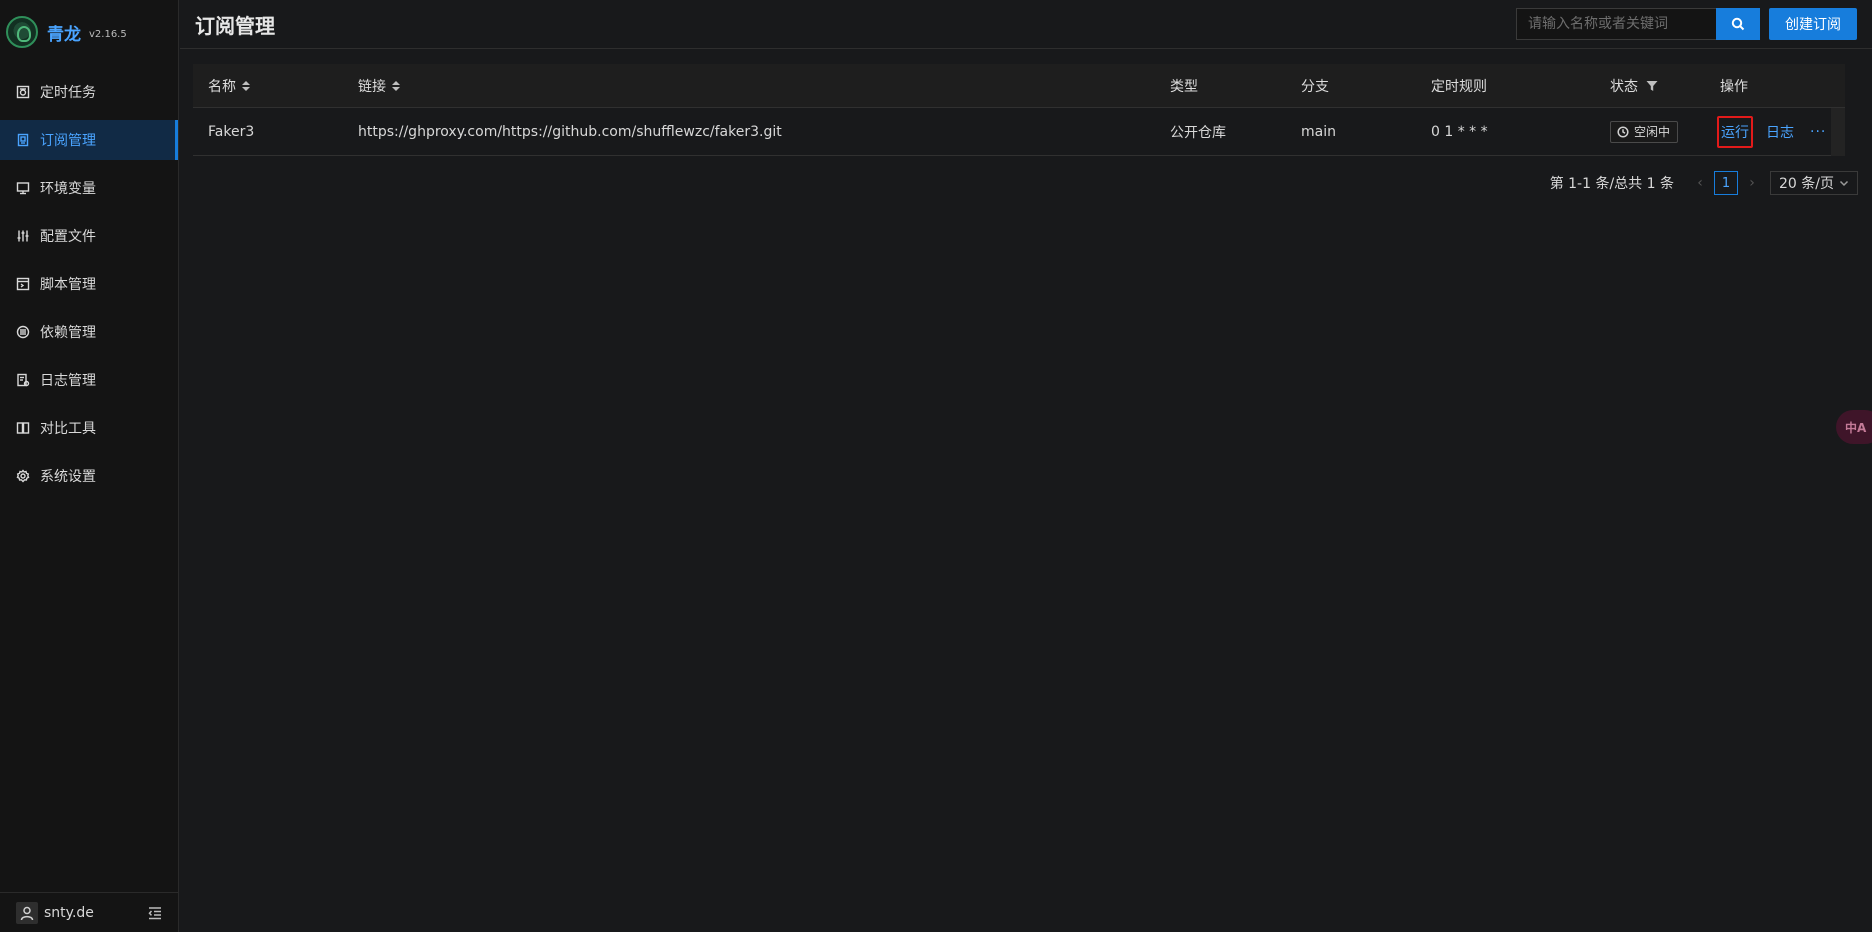 The height and width of the screenshot is (932, 1872). I want to click on sliders-icon, so click(23, 236).